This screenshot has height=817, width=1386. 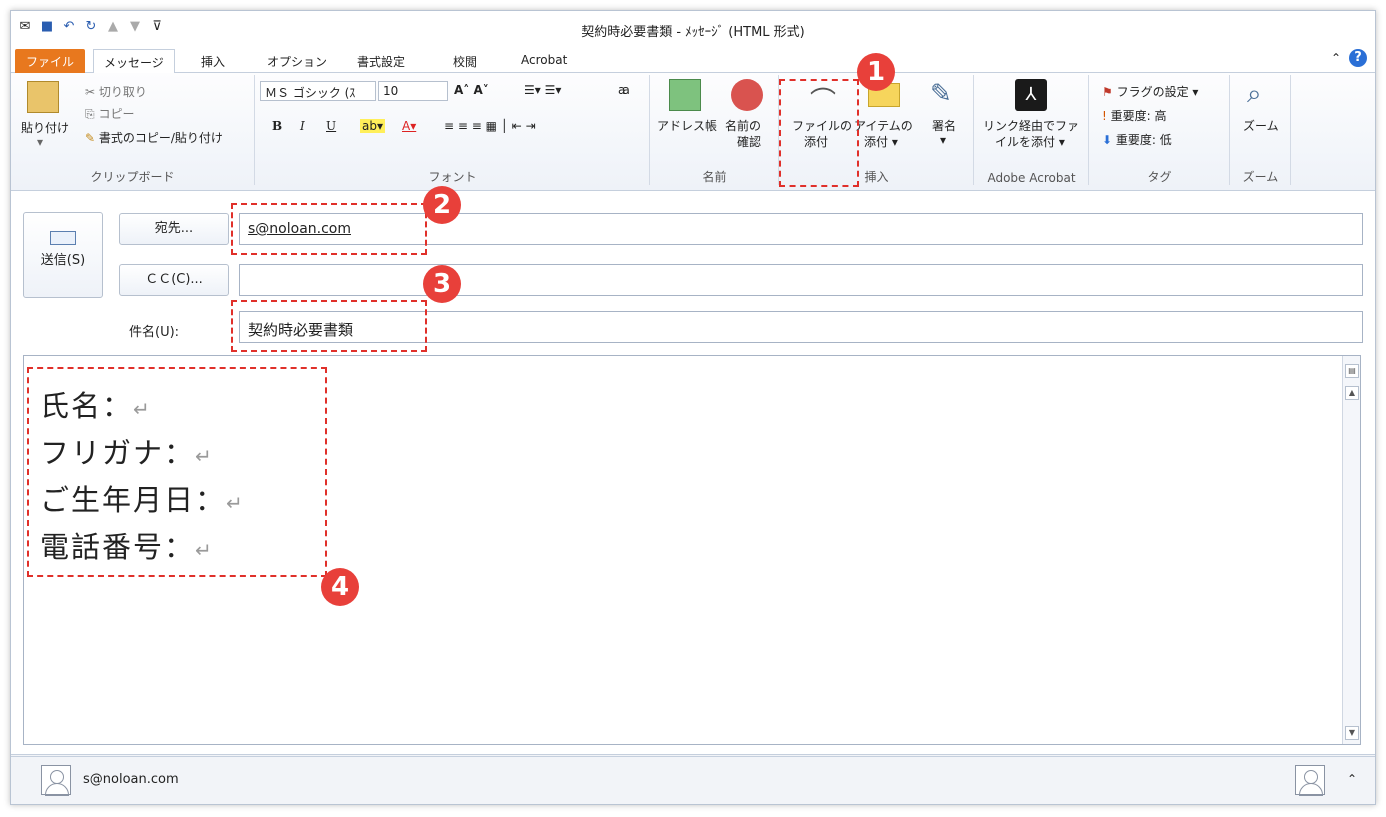 What do you see at coordinates (471, 90) in the screenshot?
I see `grow-font-icon: A˄ A˅` at bounding box center [471, 90].